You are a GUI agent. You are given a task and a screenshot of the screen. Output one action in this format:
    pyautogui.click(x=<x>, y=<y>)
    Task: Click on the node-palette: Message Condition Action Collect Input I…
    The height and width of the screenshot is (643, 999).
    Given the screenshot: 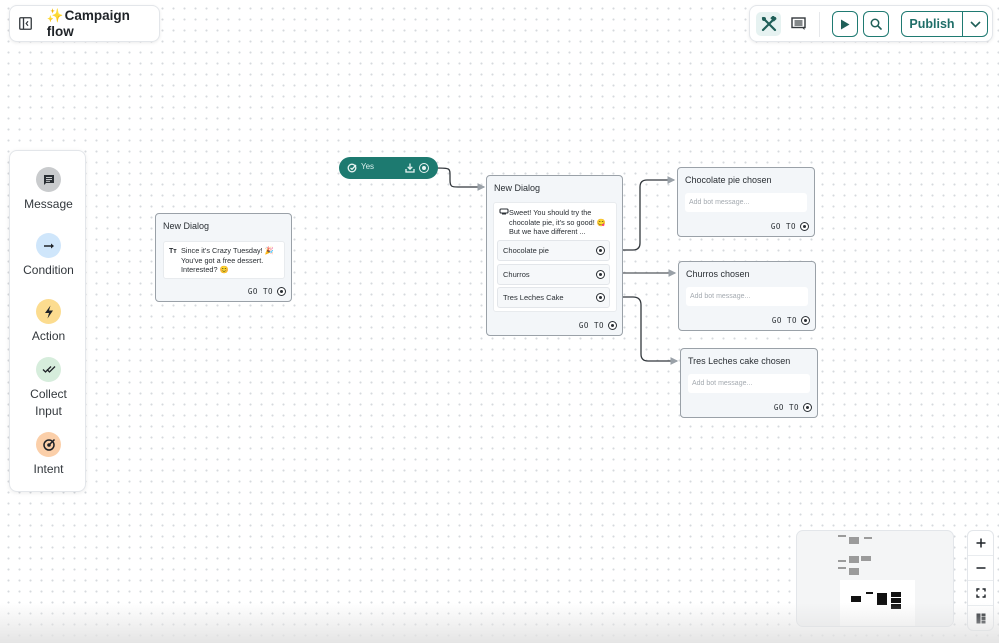 What is the action you would take?
    pyautogui.click(x=47, y=321)
    